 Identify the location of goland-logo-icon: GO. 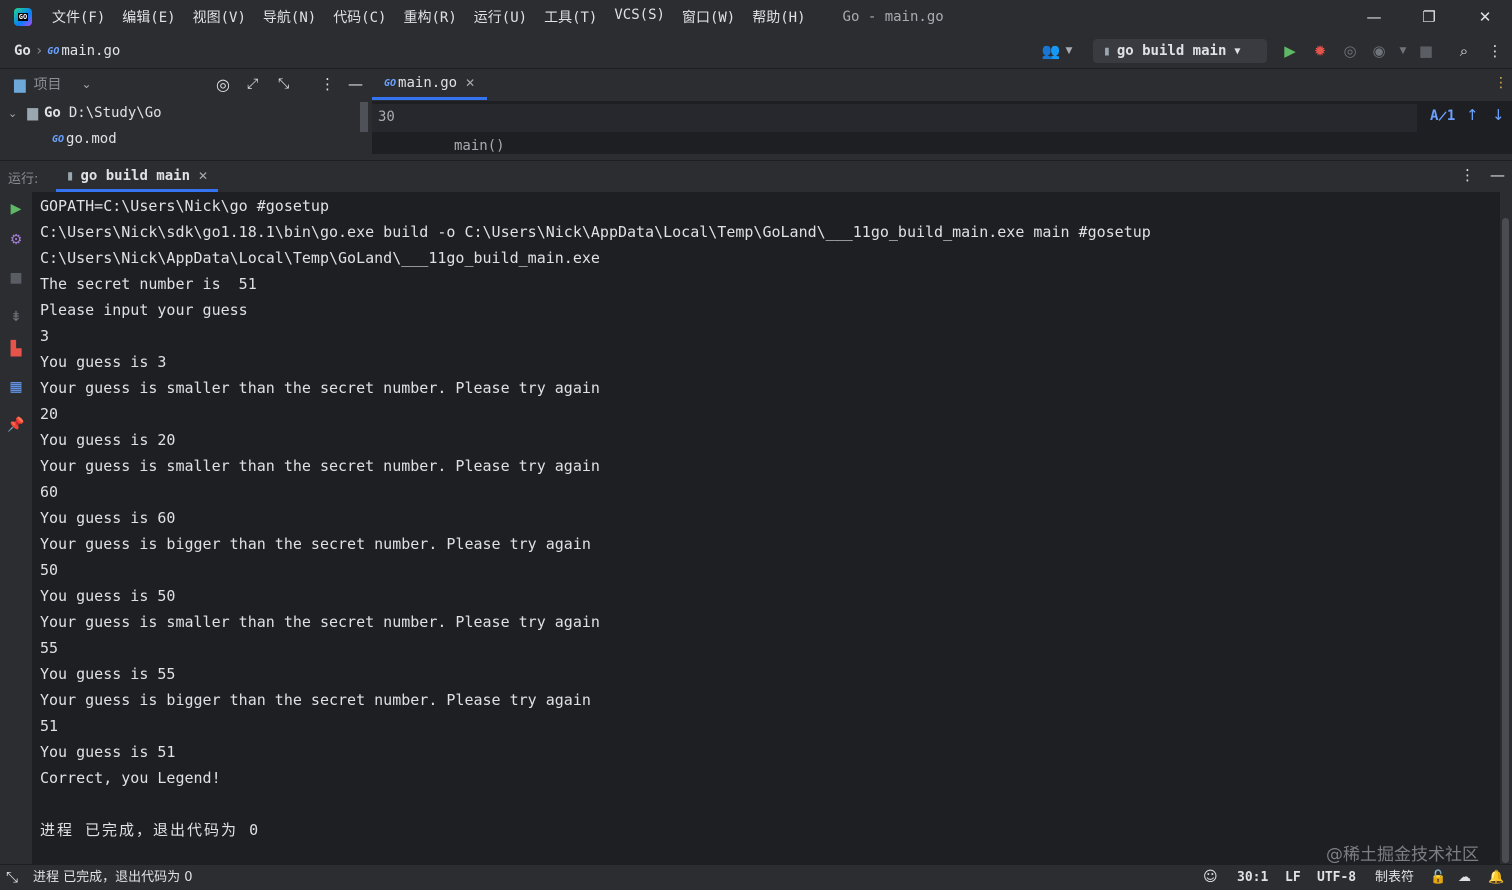
(23, 17).